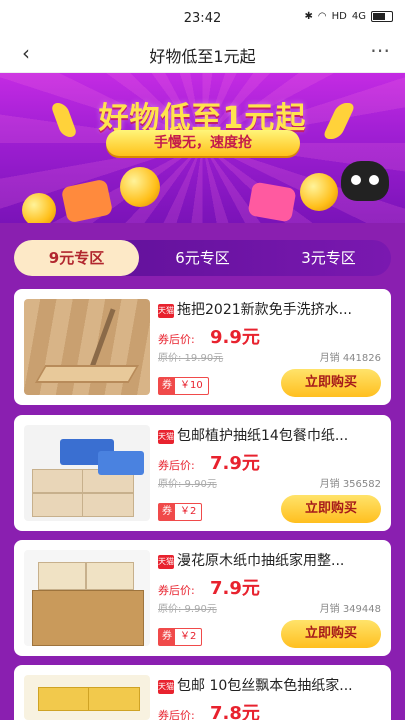 This screenshot has height=720, width=405. Describe the element at coordinates (339, 16) in the screenshot. I see `network-badge: HD` at that location.